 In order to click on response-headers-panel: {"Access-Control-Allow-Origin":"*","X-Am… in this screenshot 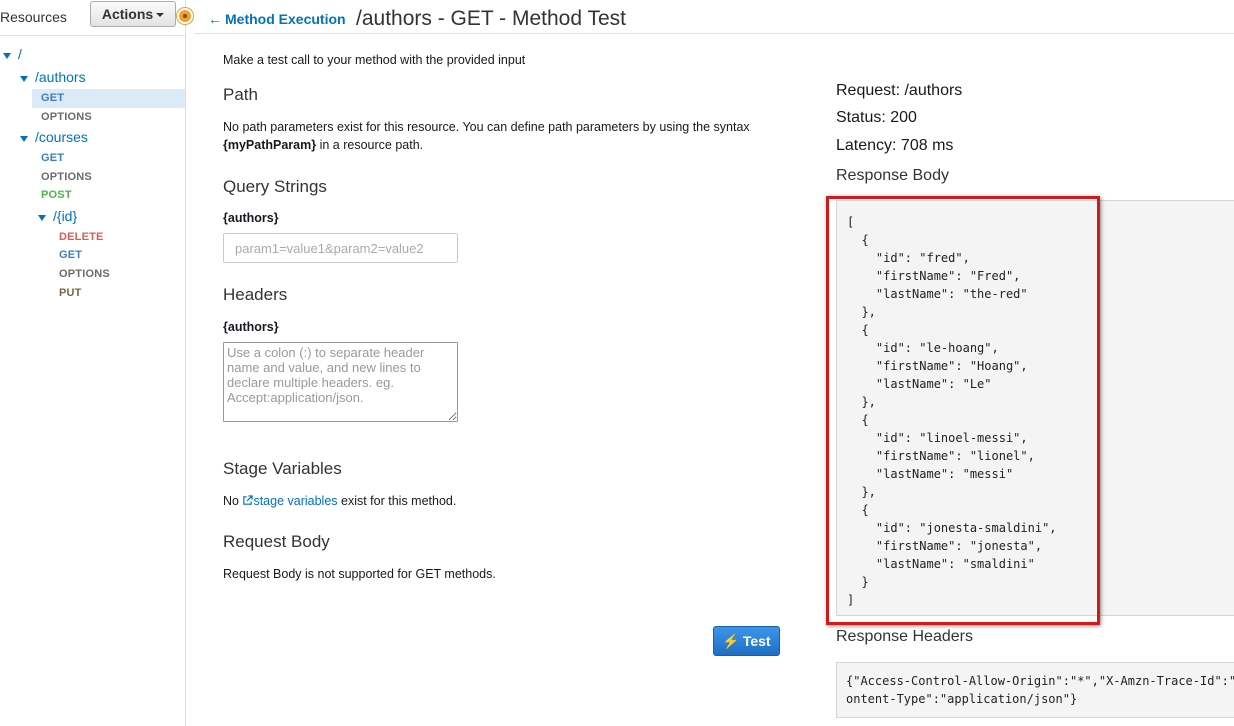, I will do `click(1035, 690)`.